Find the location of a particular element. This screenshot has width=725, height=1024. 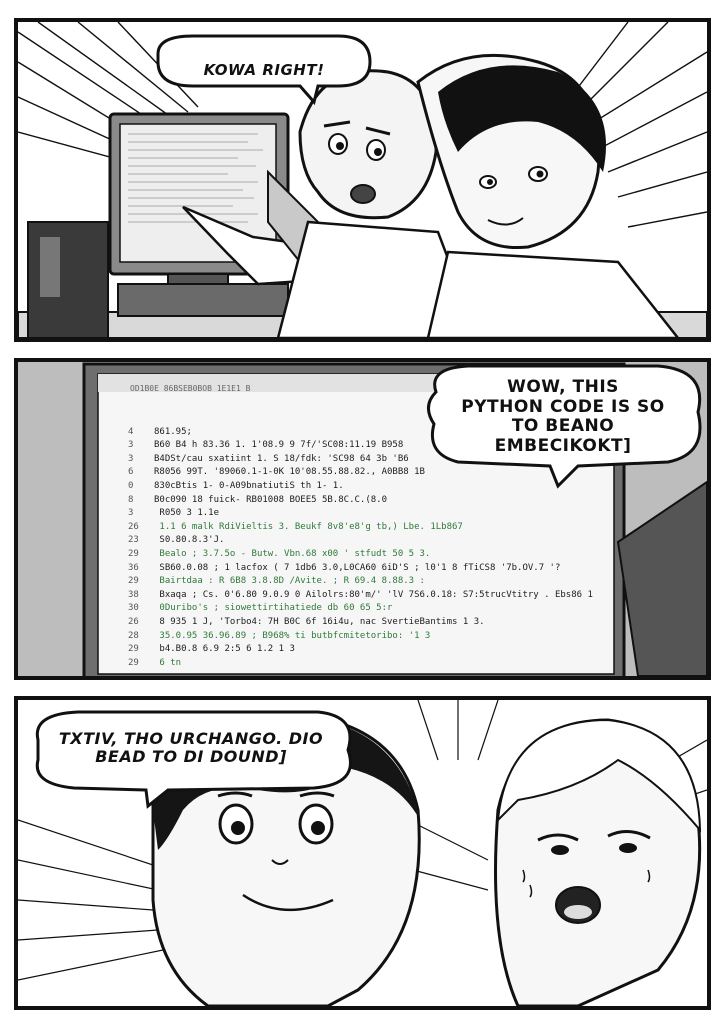

speech-line: EMBECIKOKT] is located at coordinates (563, 445).